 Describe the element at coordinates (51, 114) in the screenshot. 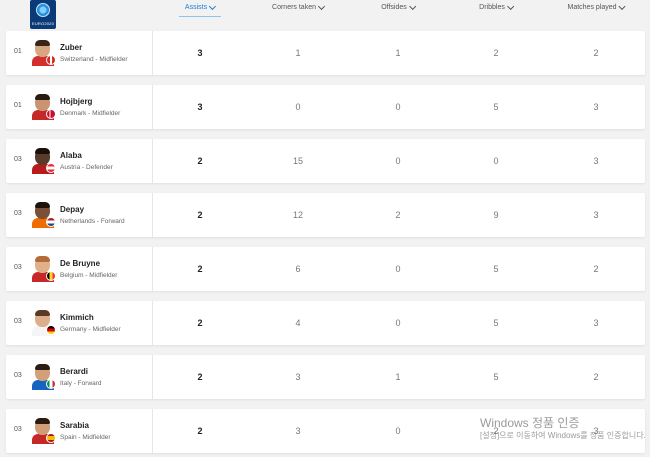

I see `denmark-flag-icon` at that location.